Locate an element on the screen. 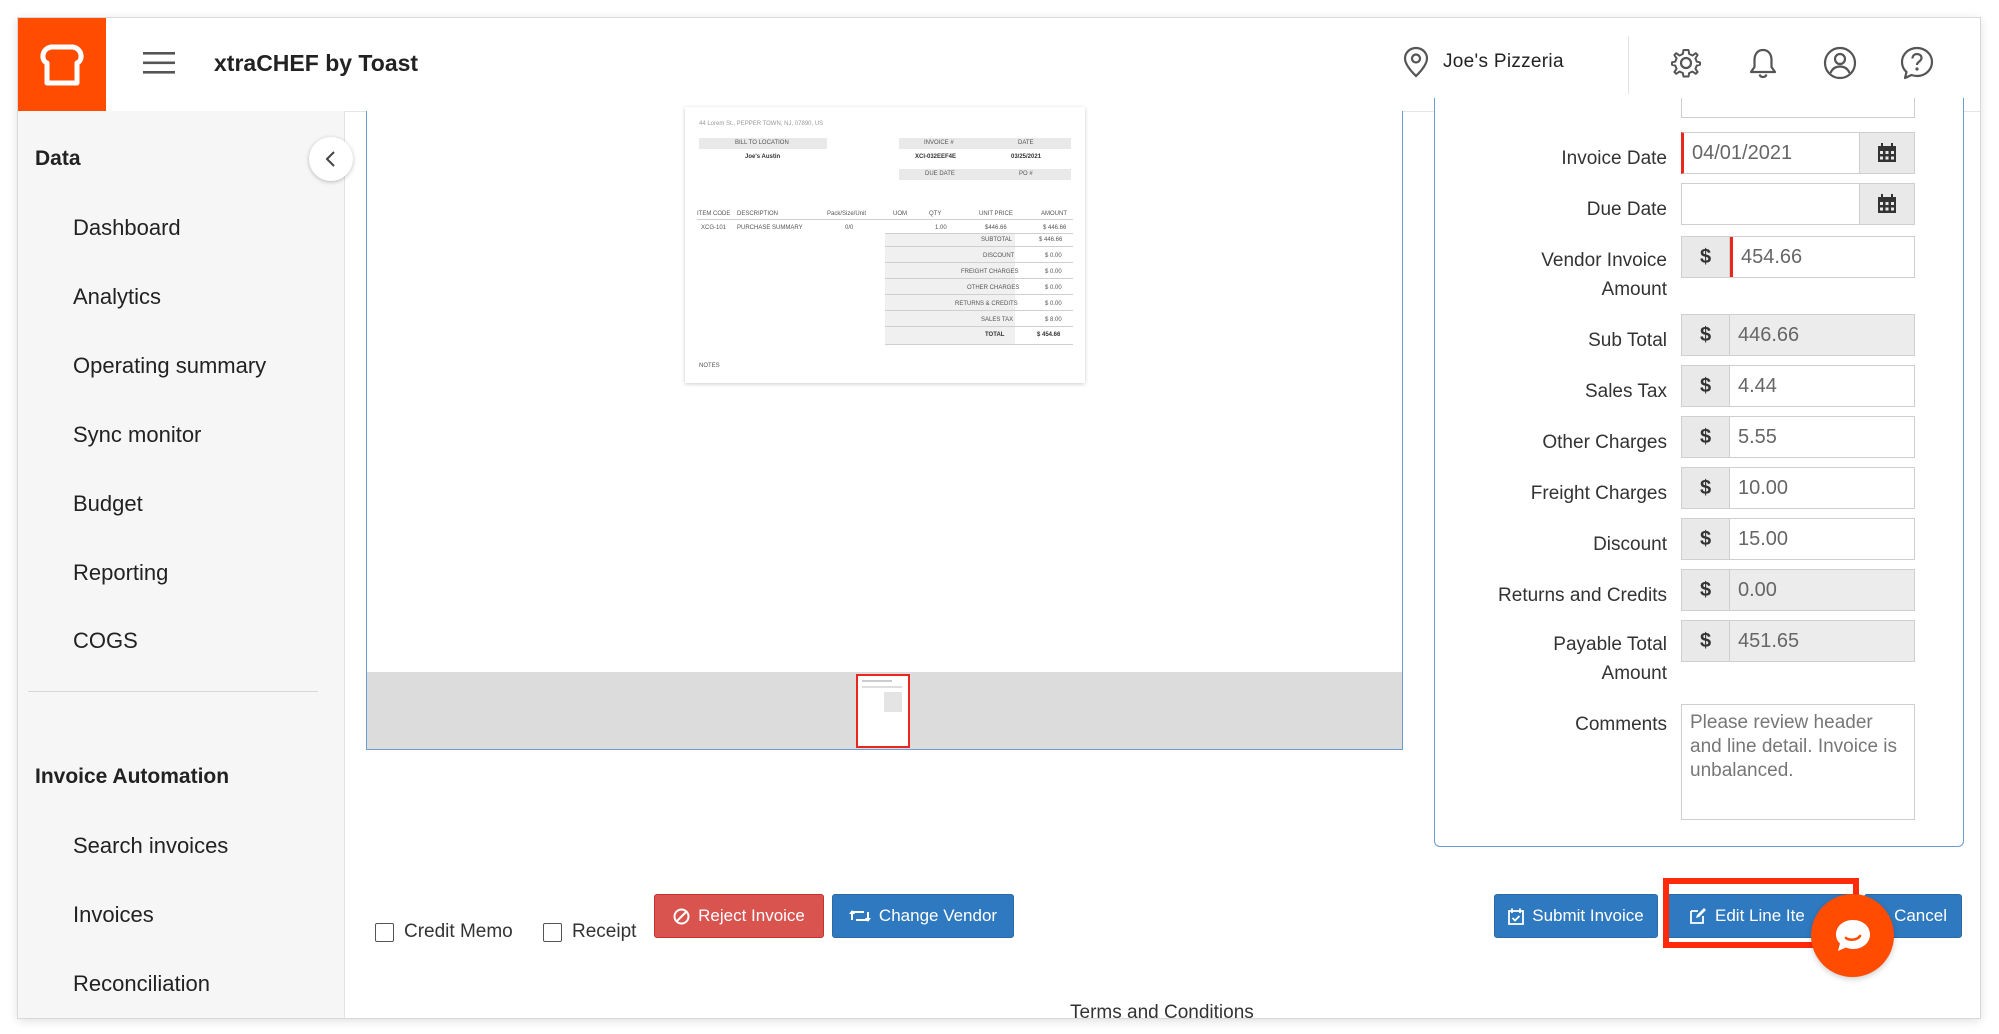 This screenshot has height=1034, width=1999. sidebar-item-reconciliation: Reconciliation is located at coordinates (141, 984).